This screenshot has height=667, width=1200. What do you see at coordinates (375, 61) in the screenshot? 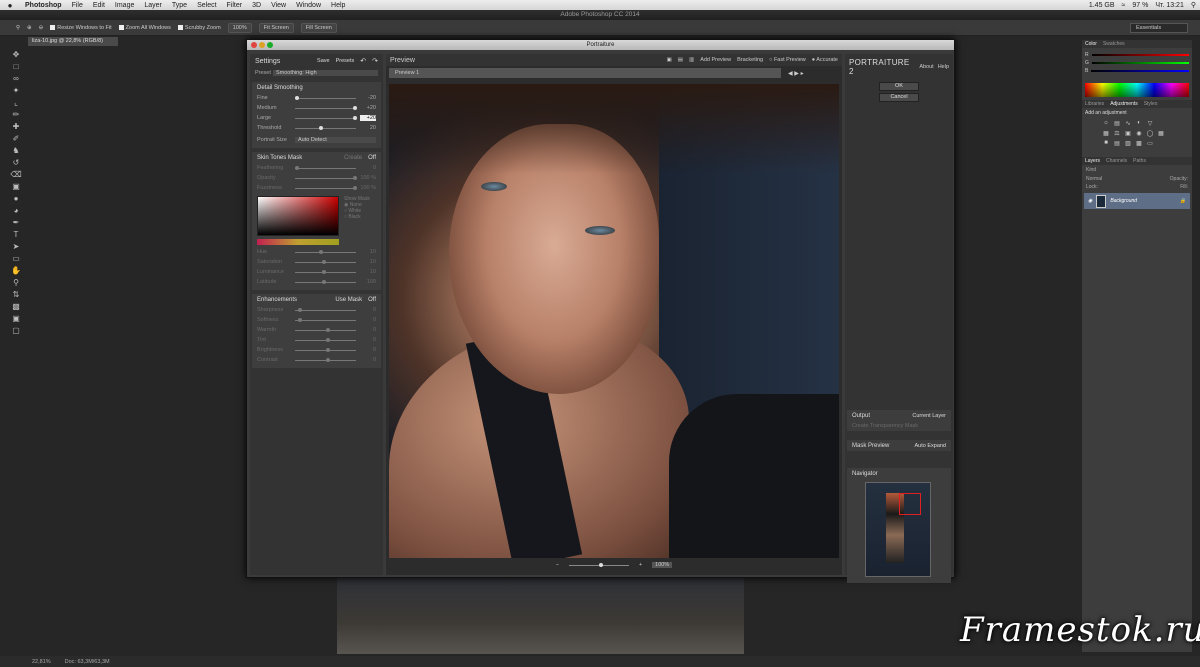
I see `redo-icon: ↷` at bounding box center [375, 61].